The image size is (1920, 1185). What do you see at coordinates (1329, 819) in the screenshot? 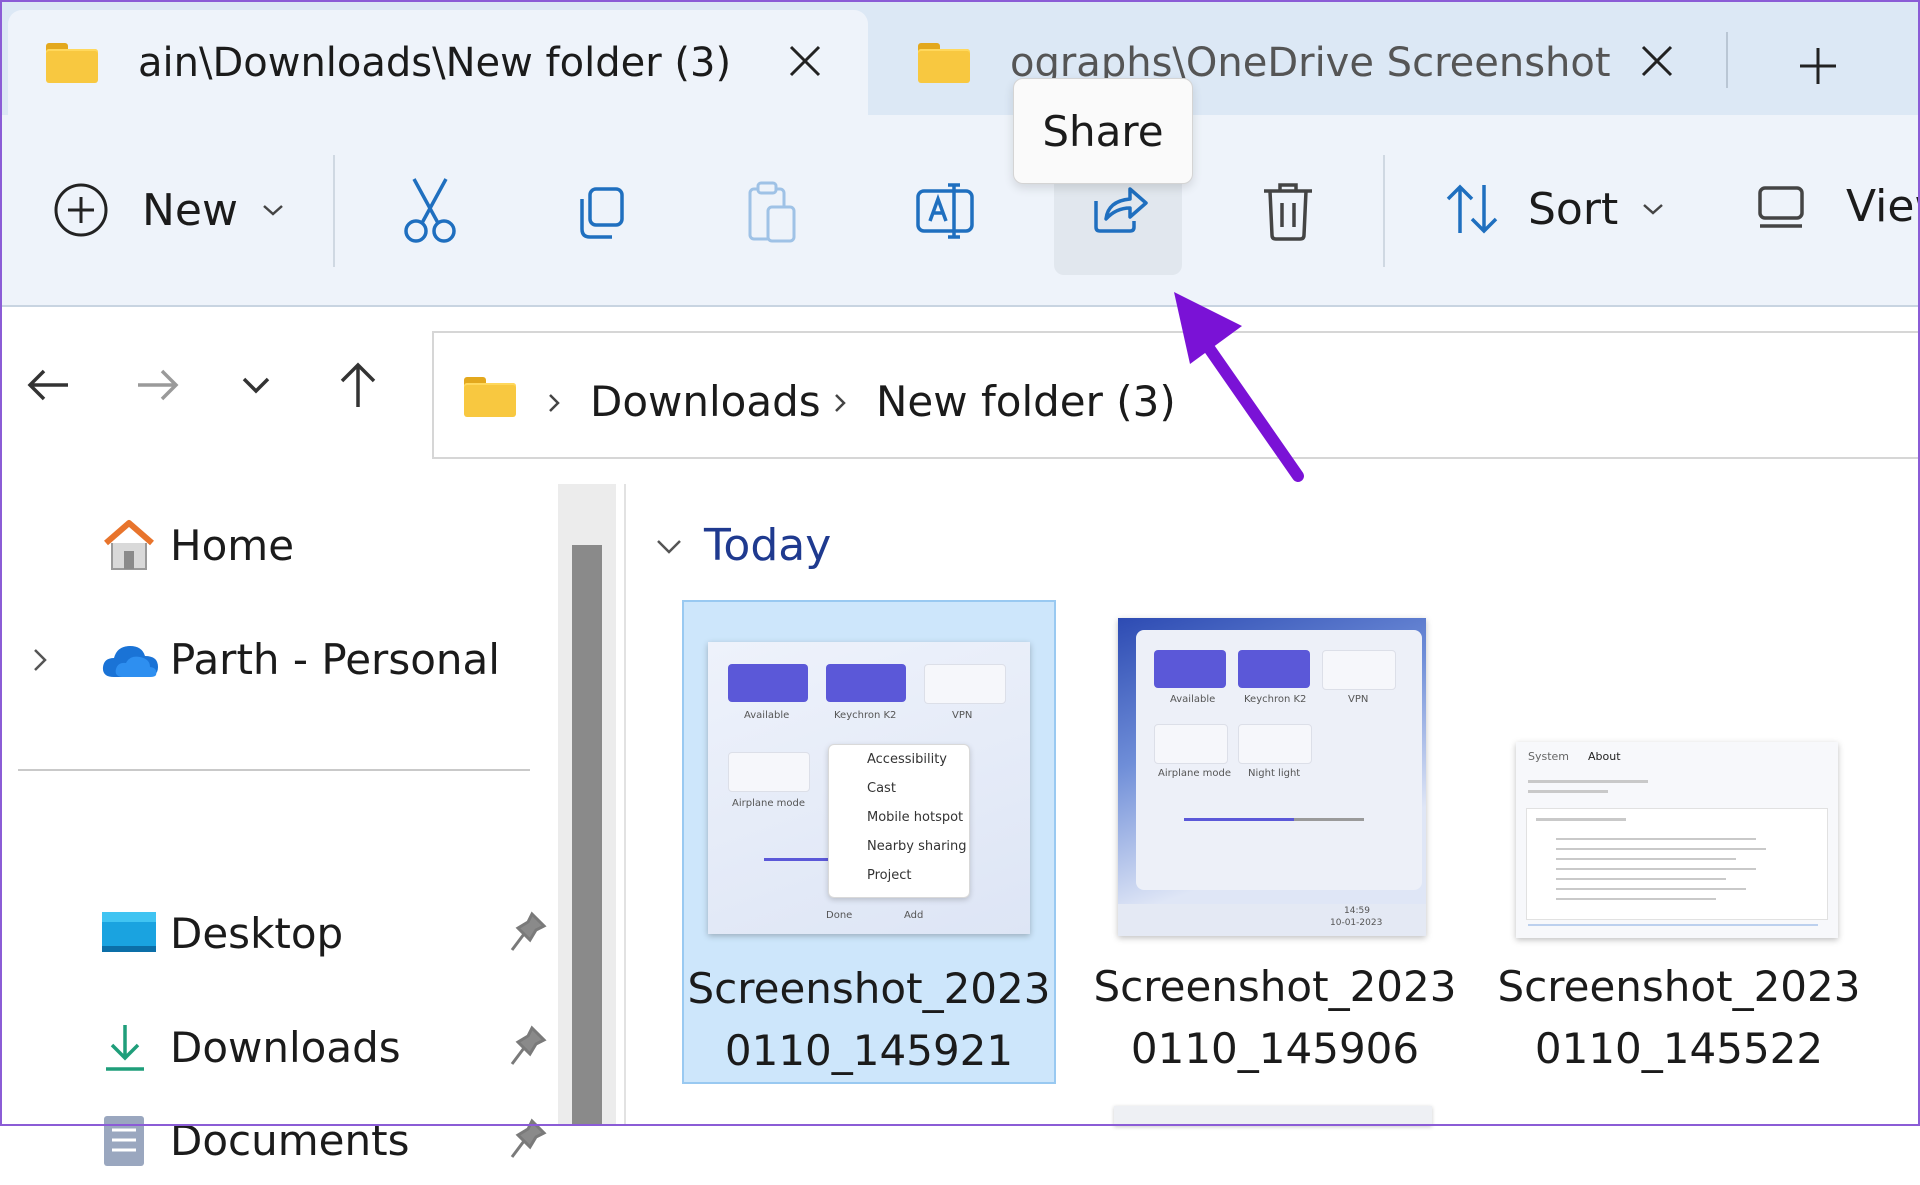
I see `qs-volume-slider-rest` at bounding box center [1329, 819].